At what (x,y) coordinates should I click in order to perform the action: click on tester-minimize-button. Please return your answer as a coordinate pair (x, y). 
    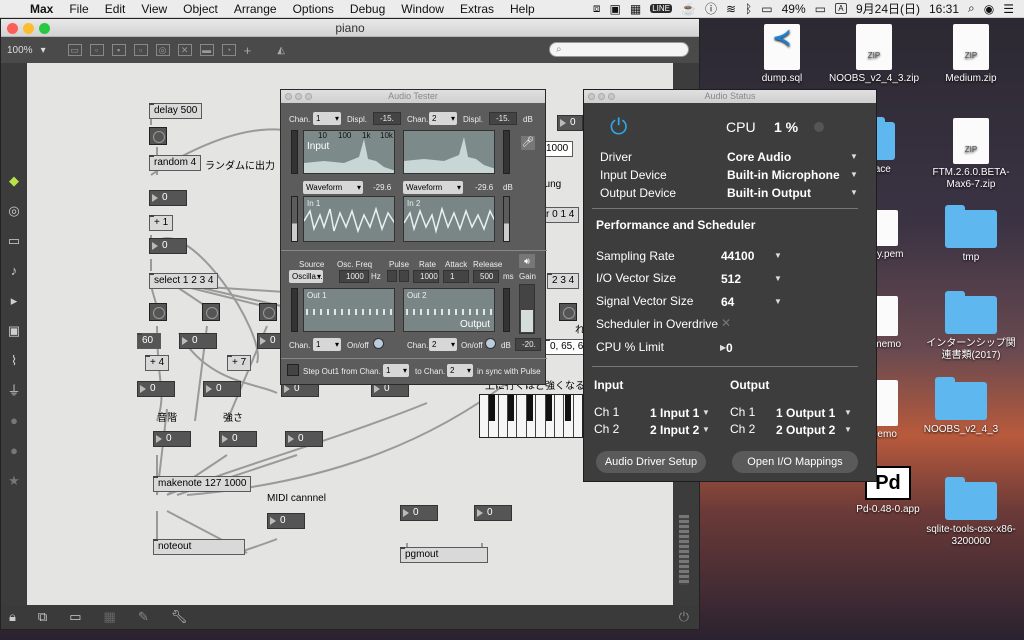
    Looking at the image, I should click on (298, 96).